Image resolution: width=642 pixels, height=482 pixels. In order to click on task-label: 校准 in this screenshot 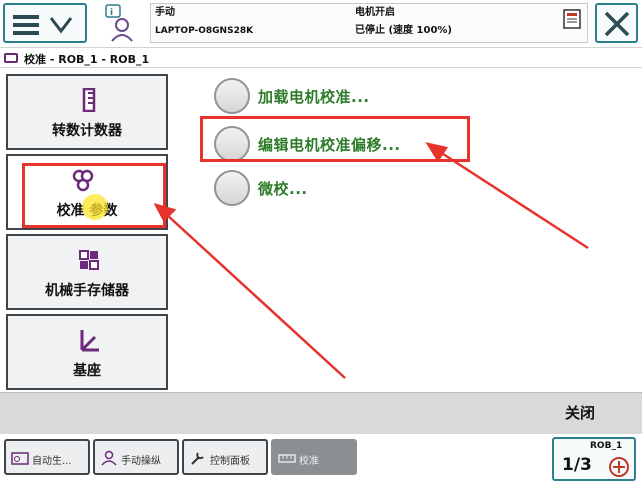, I will do `click(309, 461)`.